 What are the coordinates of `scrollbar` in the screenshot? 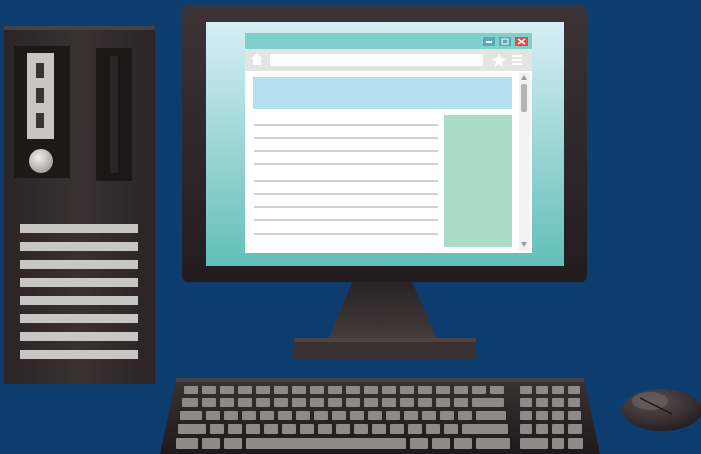 It's located at (524, 162).